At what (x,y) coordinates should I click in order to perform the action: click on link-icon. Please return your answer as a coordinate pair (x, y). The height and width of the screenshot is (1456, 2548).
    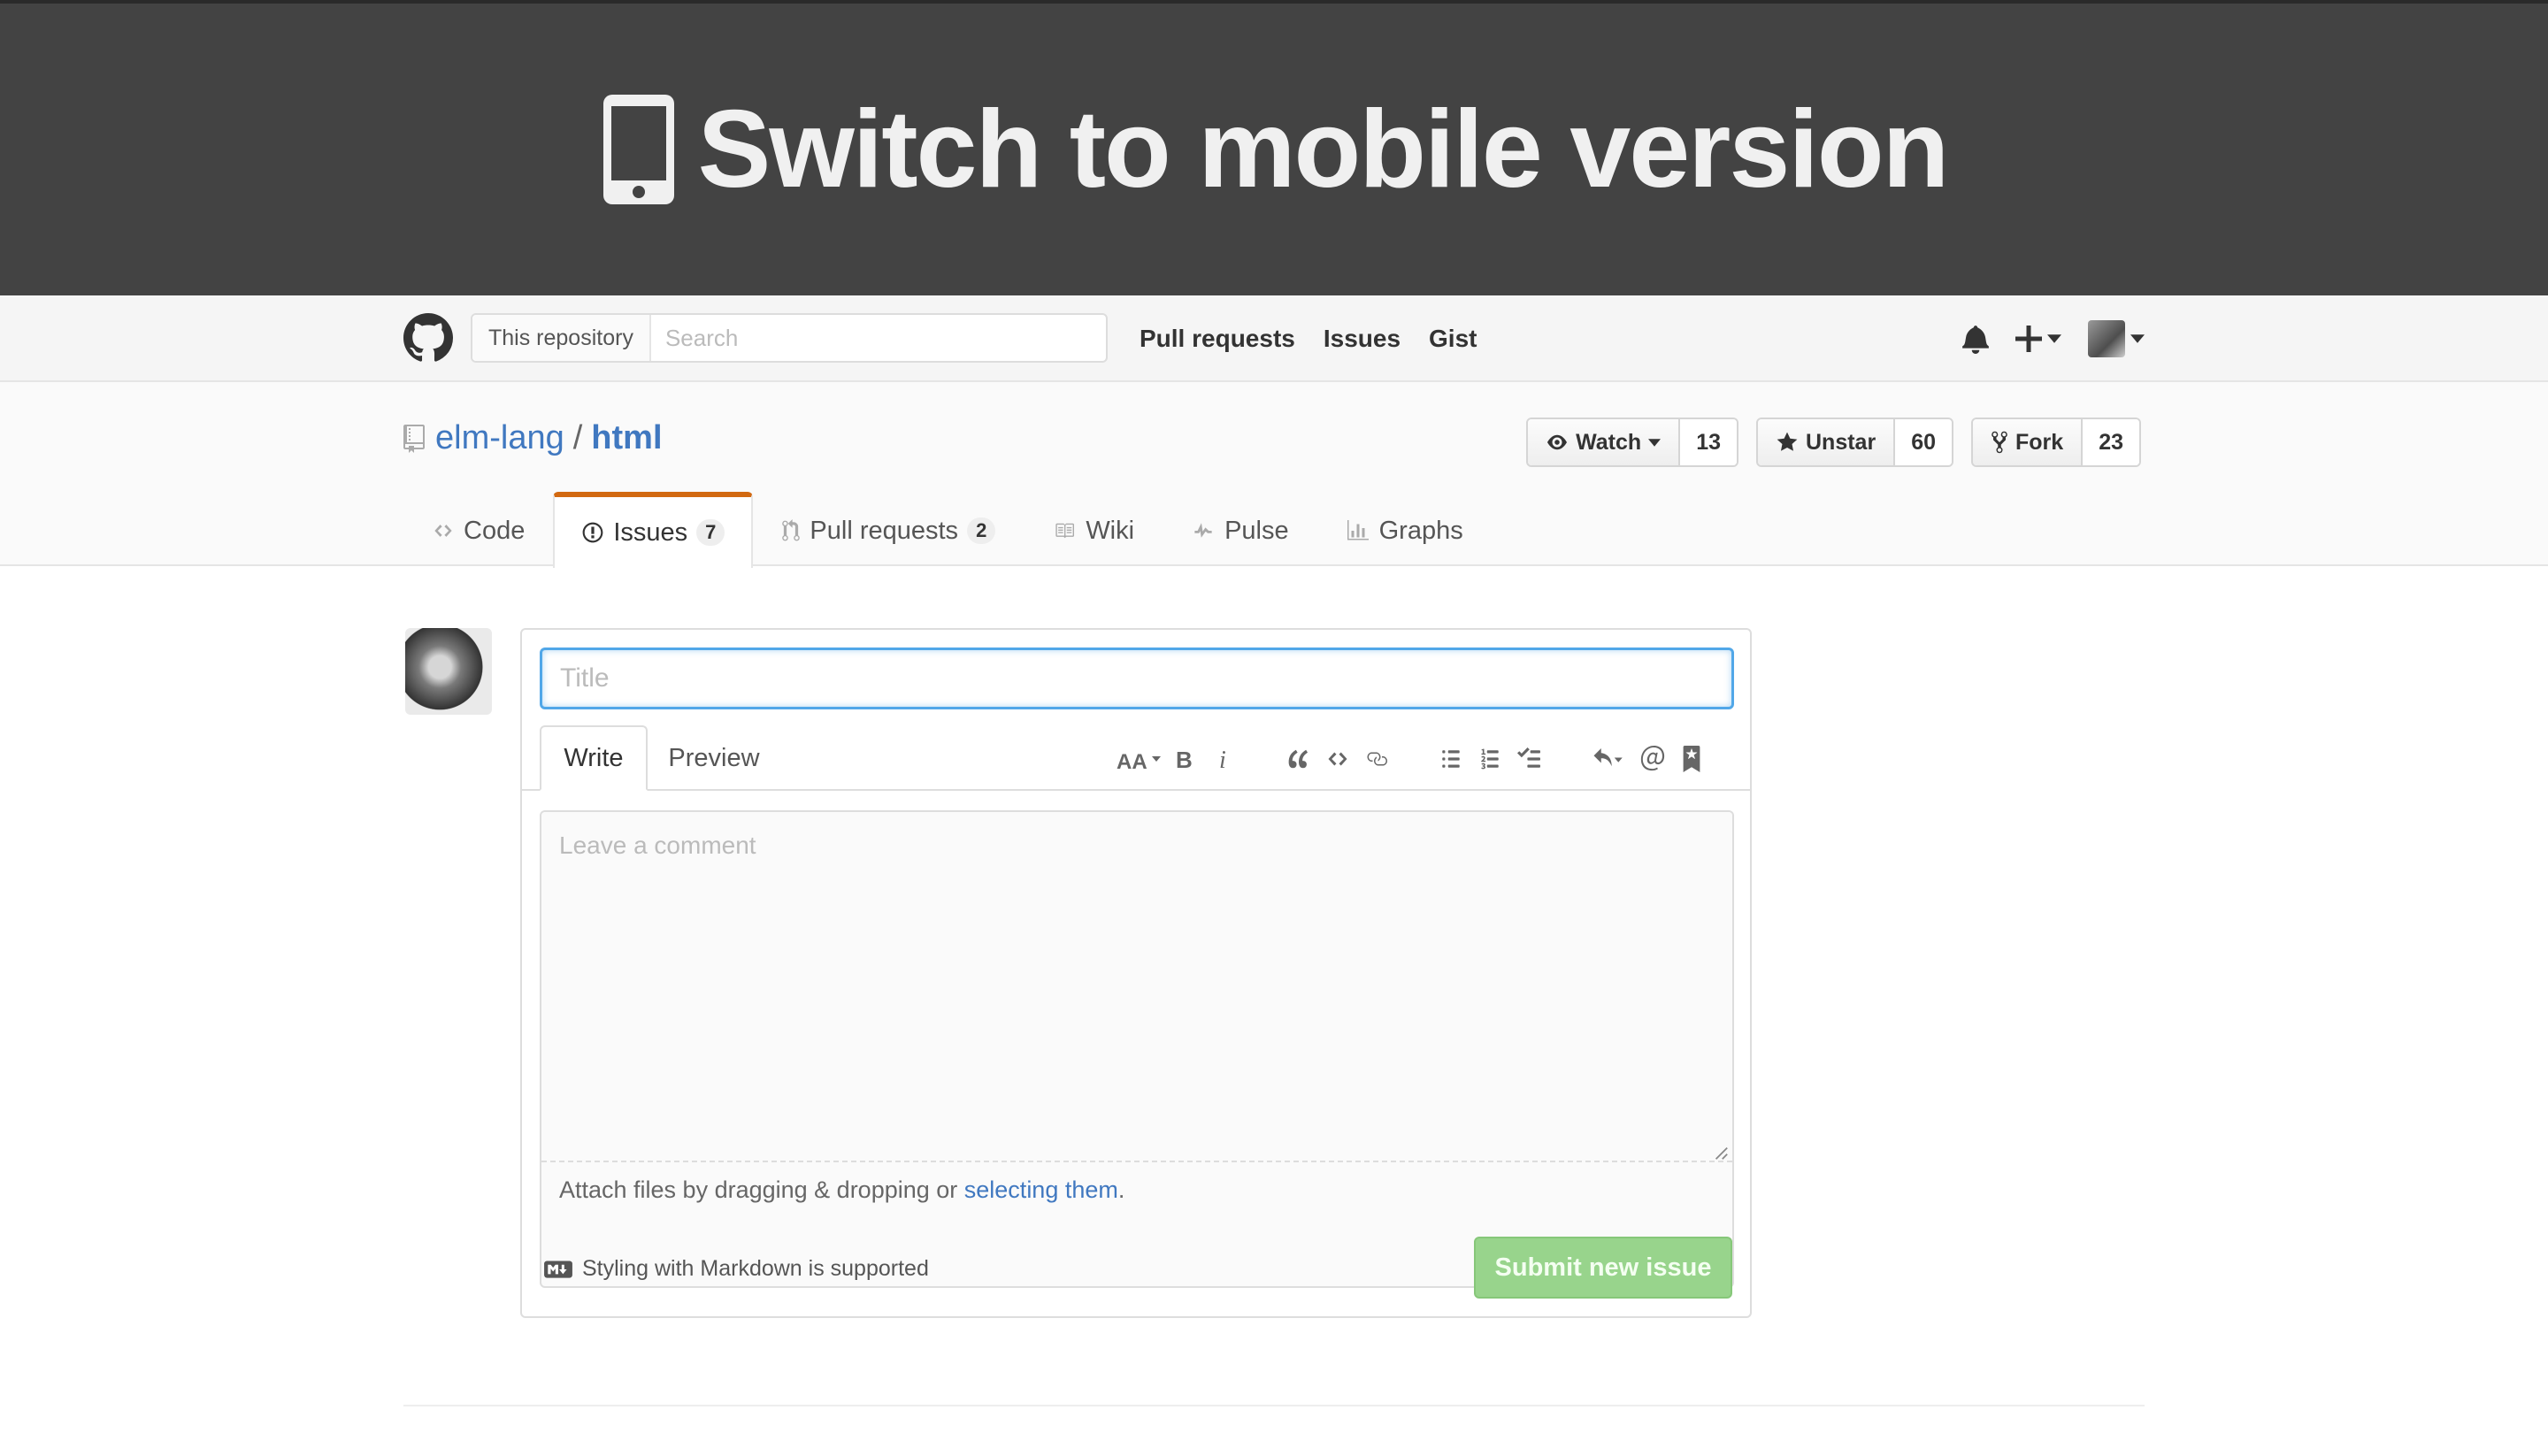
    Looking at the image, I should click on (1377, 759).